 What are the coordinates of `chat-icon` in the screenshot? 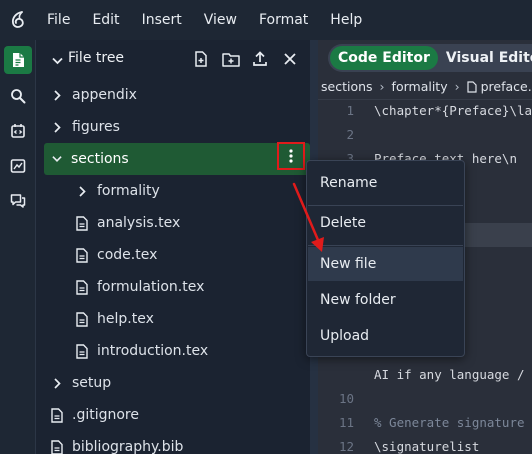 It's located at (18, 201).